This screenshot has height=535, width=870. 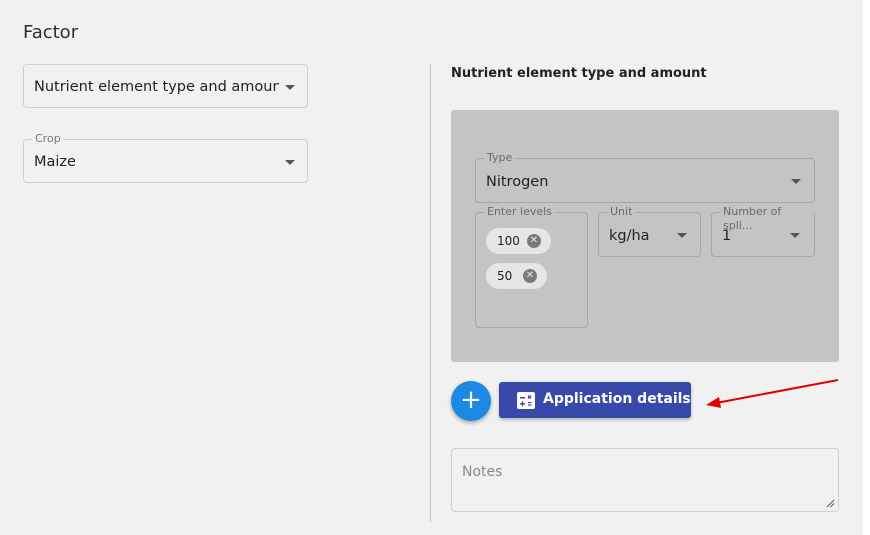 What do you see at coordinates (830, 503) in the screenshot?
I see `resize-handle-icon` at bounding box center [830, 503].